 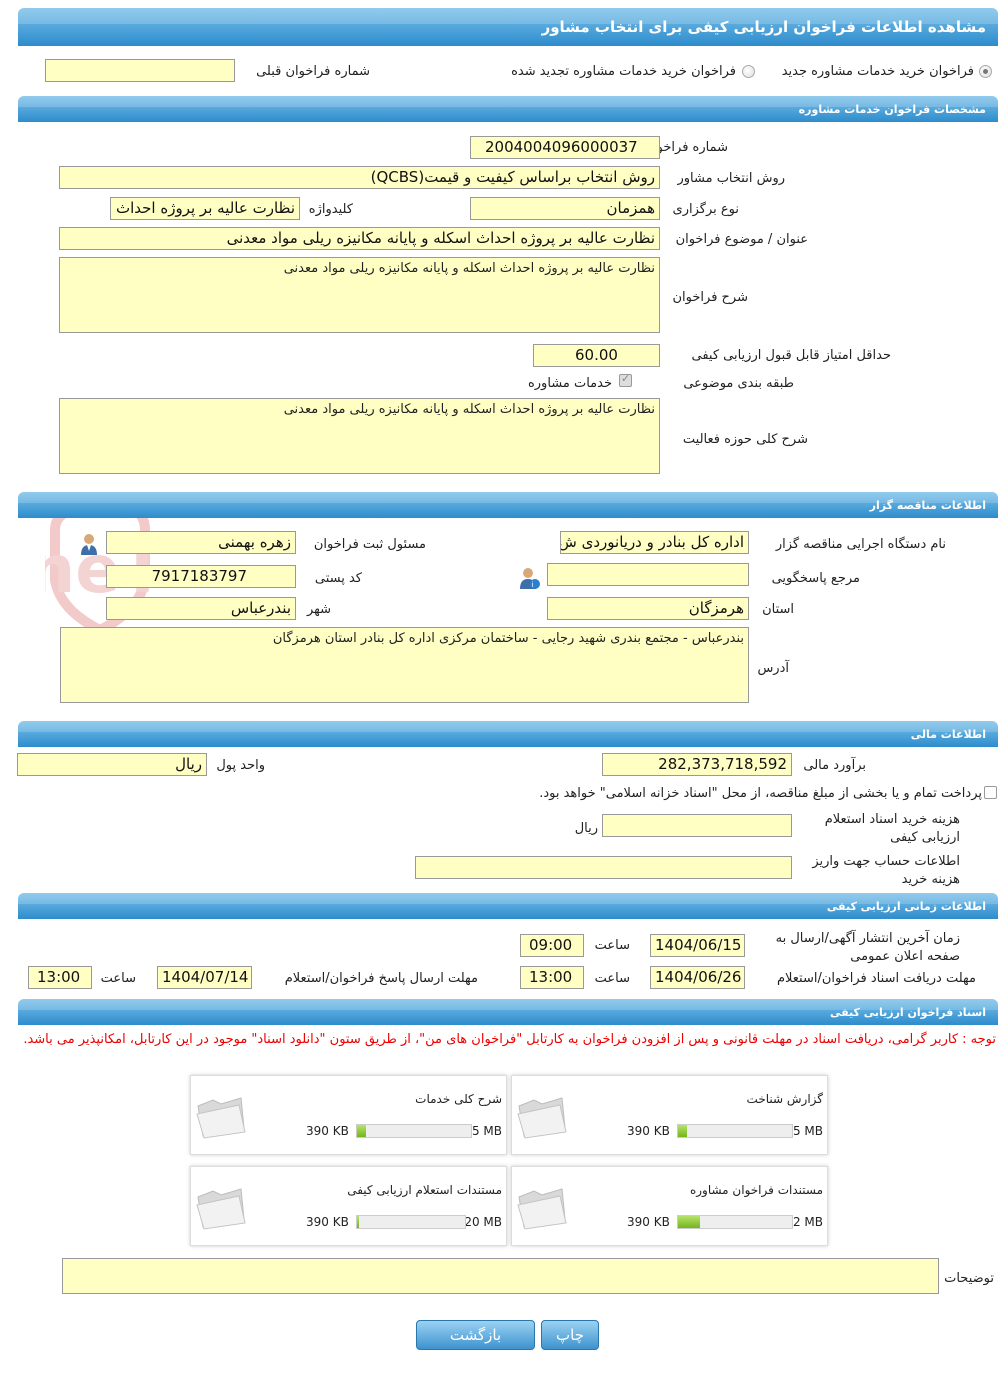 I want to click on finance-header: اطلاعات مالی, so click(x=508, y=734).